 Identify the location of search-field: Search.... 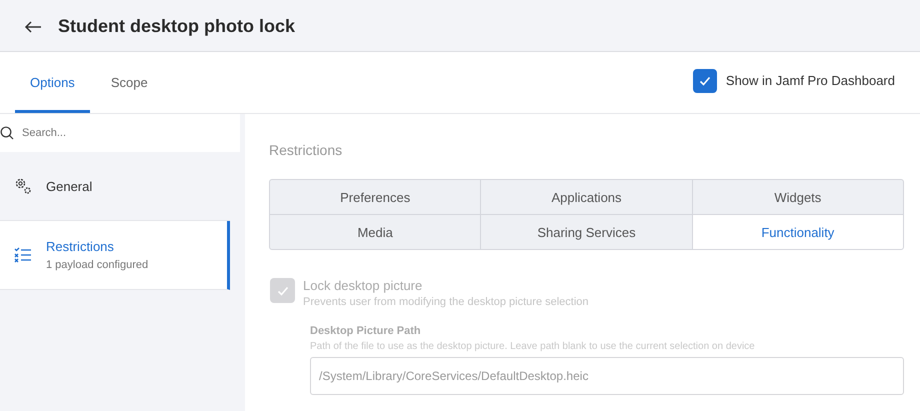
(120, 133).